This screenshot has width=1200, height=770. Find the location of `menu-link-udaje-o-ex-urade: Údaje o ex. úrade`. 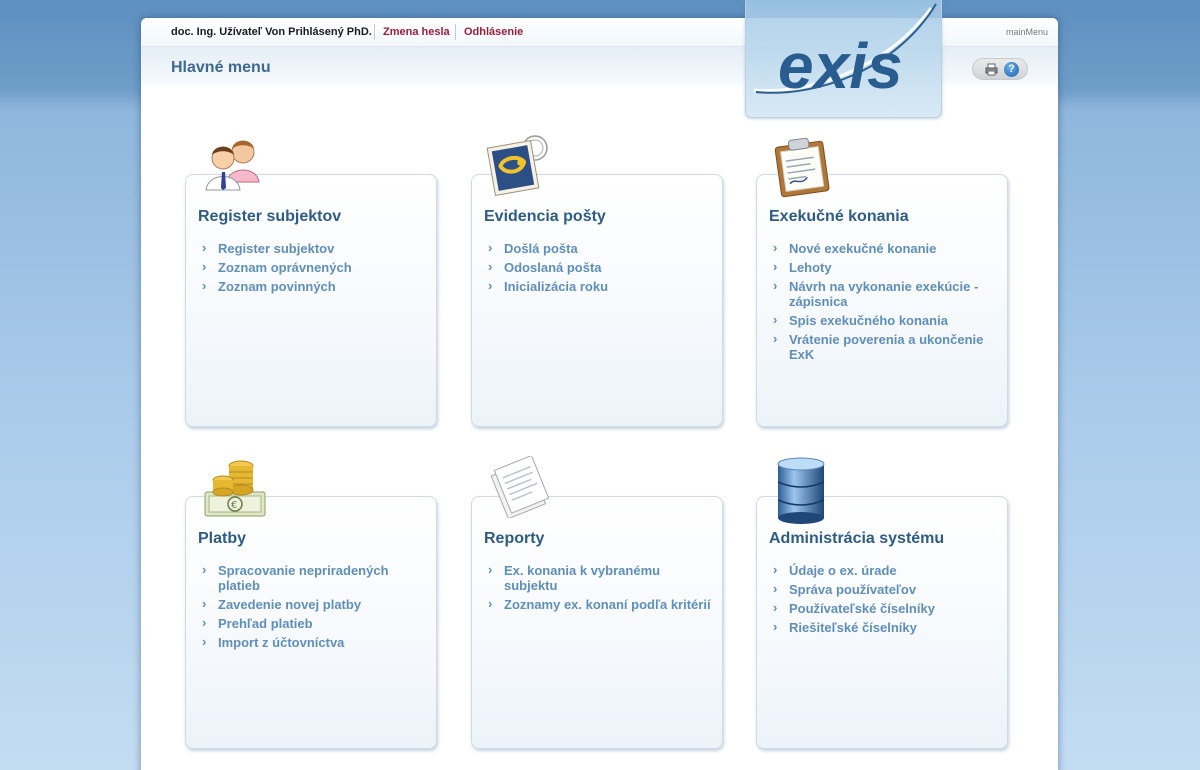

menu-link-udaje-o-ex-urade: Údaje o ex. úrade is located at coordinates (883, 570).